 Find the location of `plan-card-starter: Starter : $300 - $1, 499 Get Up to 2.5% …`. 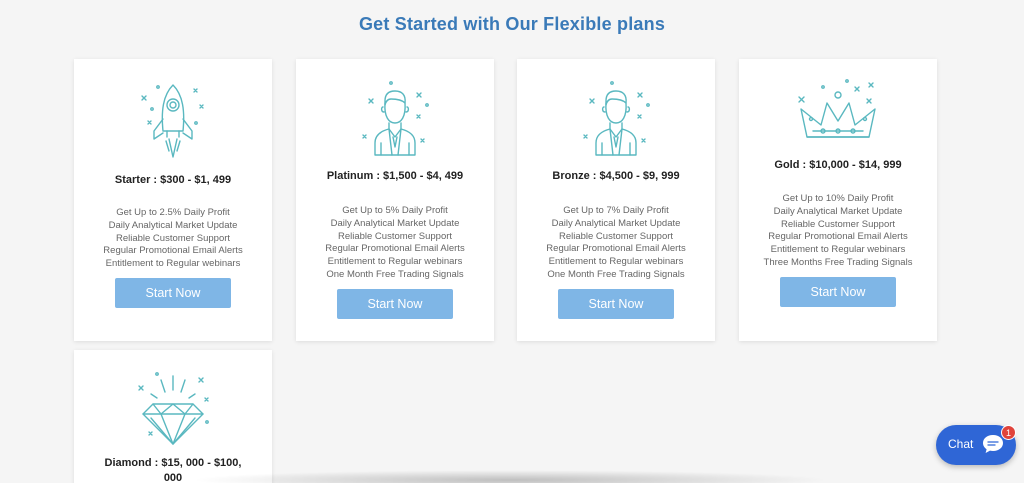

plan-card-starter: Starter : $300 - $1, 499 Get Up to 2.5% … is located at coordinates (173, 200).